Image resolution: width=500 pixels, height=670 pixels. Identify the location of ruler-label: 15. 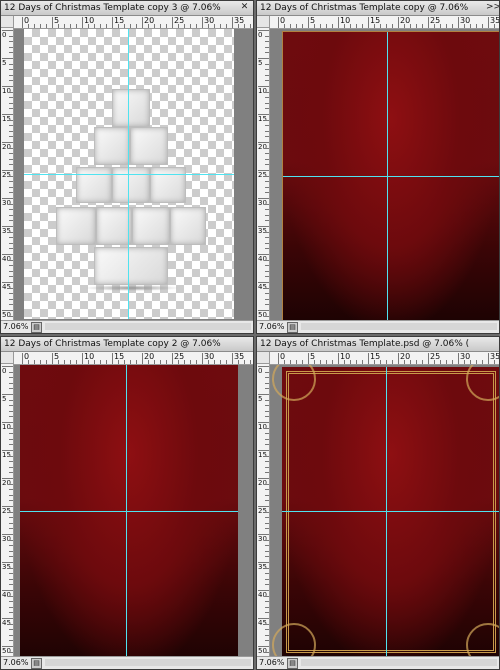
(375, 20).